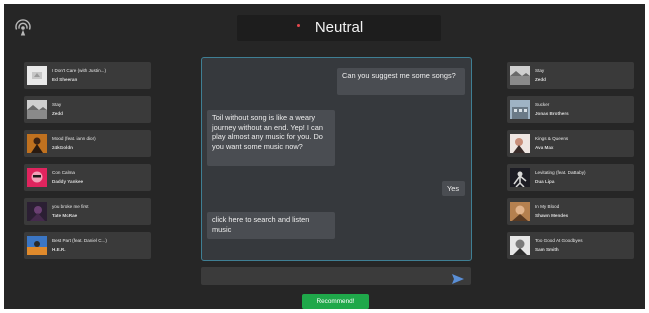  Describe the element at coordinates (570, 75) in the screenshot. I see `right-song-card: Stay Zedd` at that location.